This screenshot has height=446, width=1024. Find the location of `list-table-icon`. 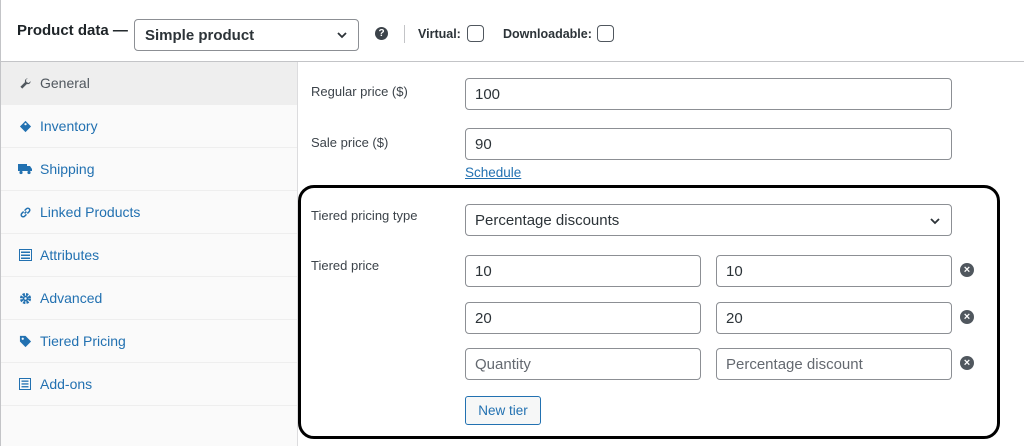

list-table-icon is located at coordinates (25, 255).